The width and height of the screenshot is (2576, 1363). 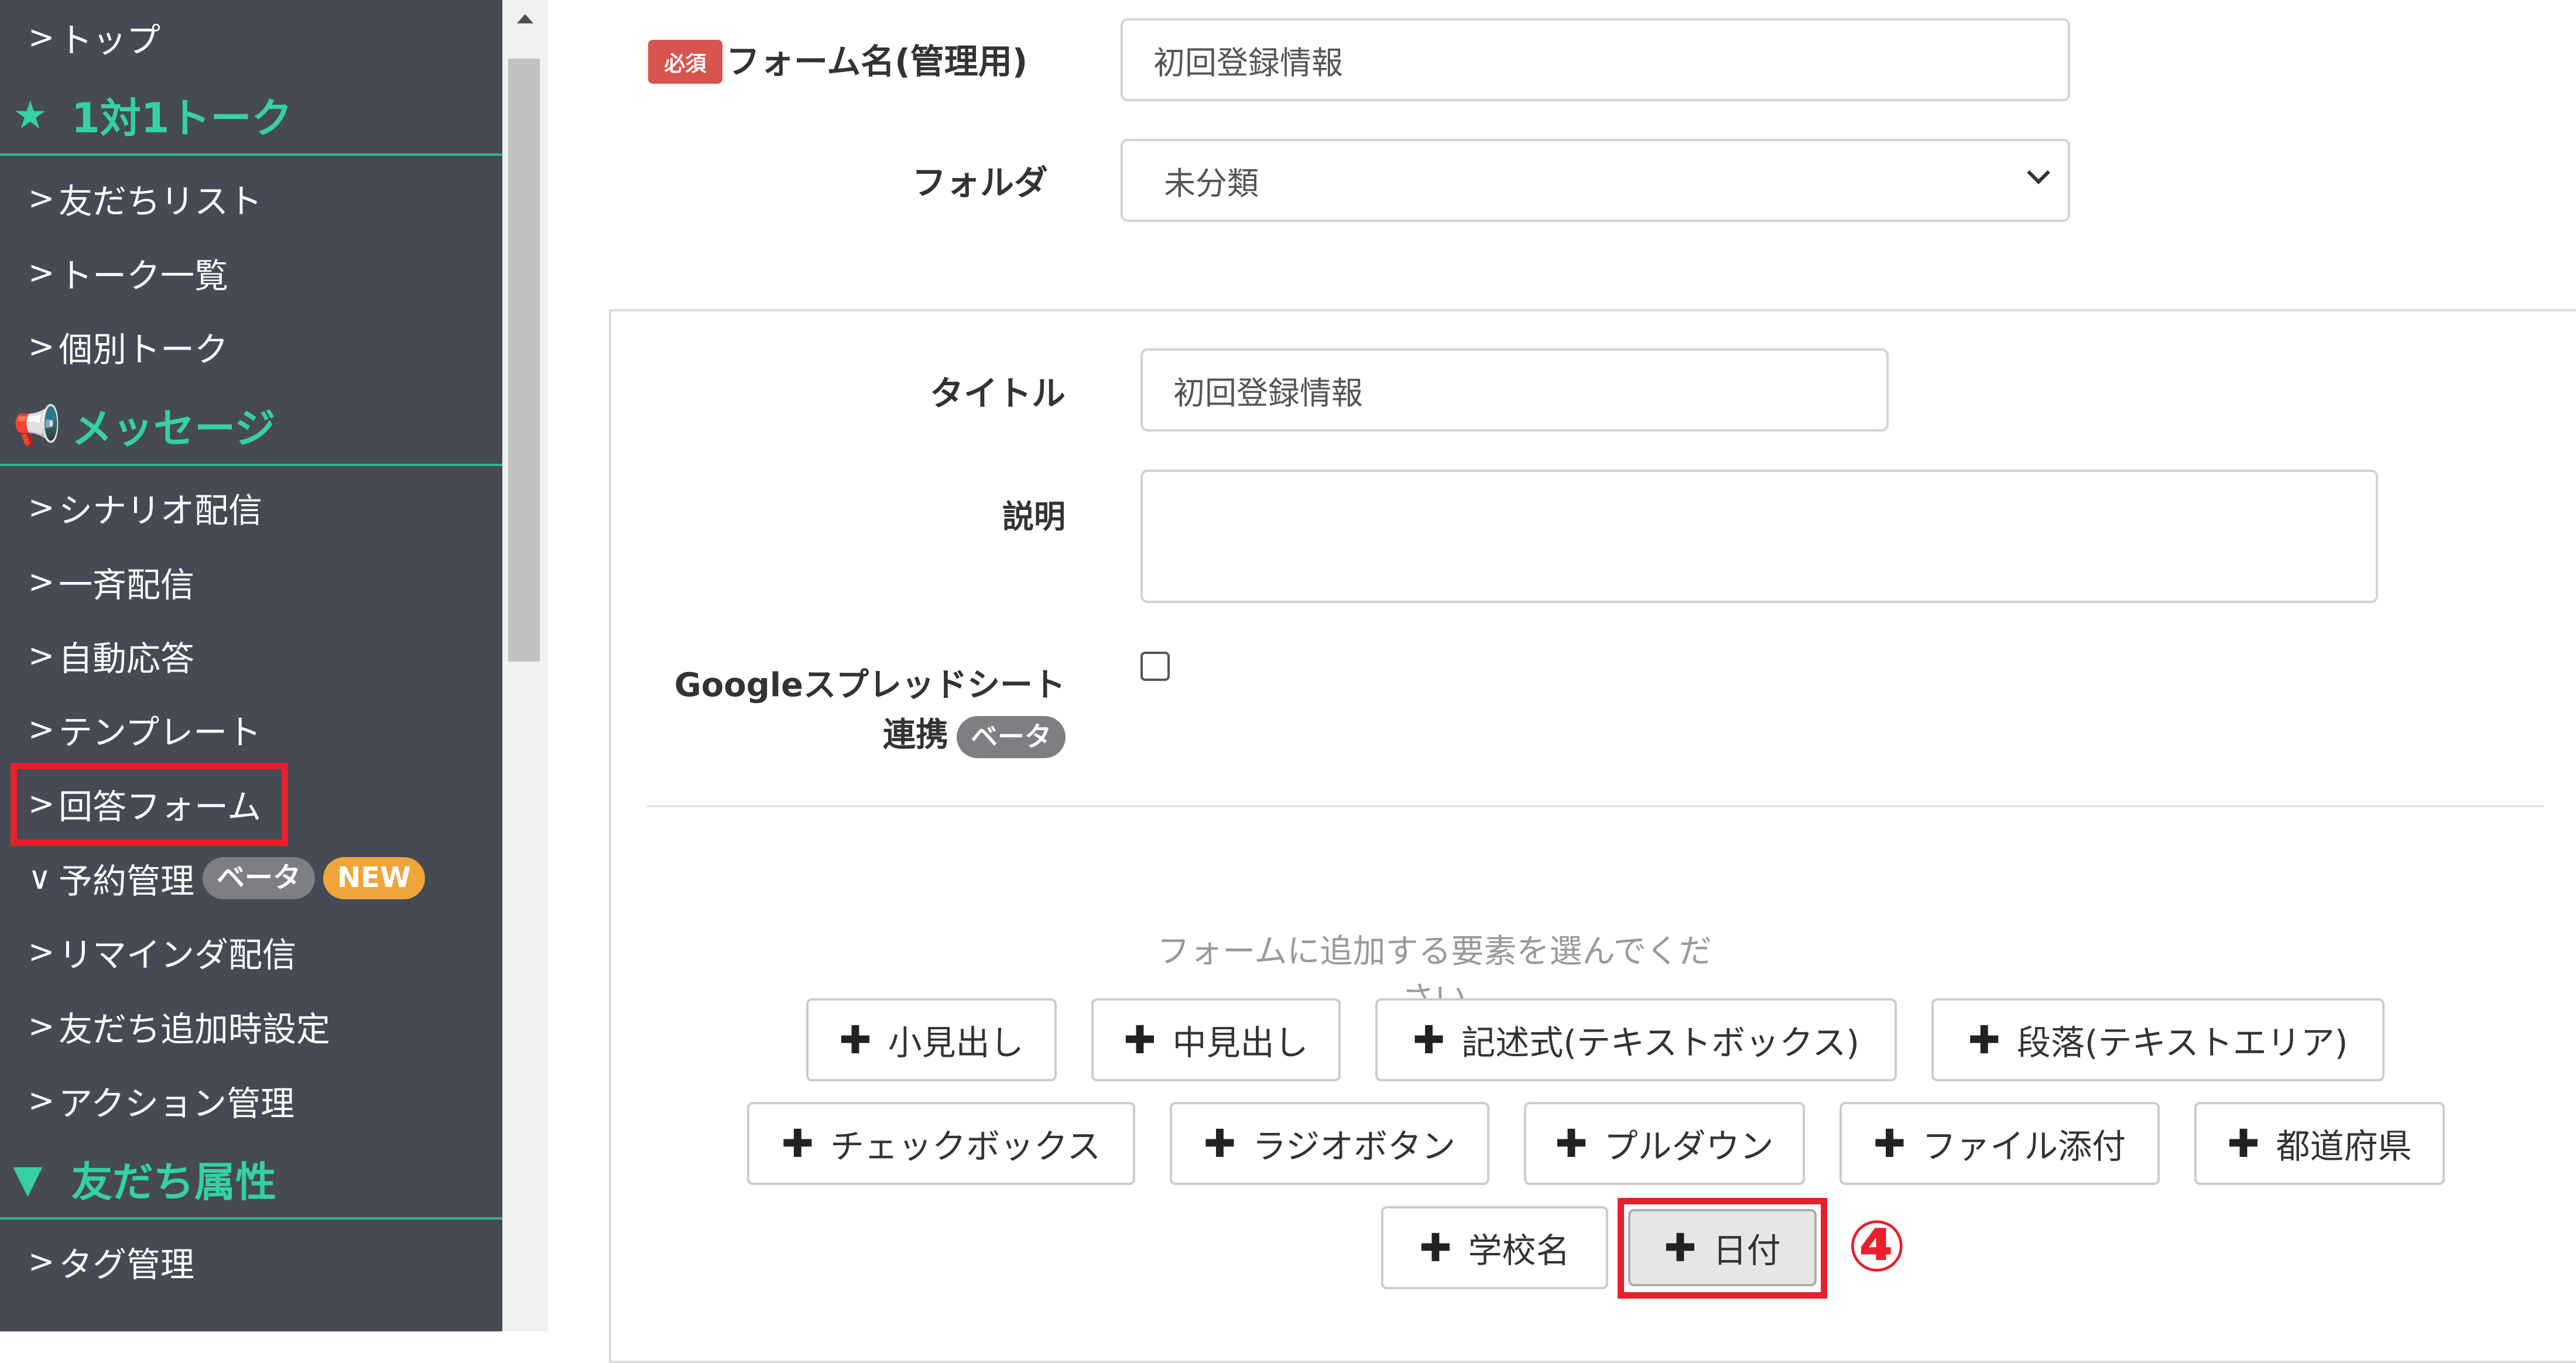 What do you see at coordinates (843, 733) in the screenshot?
I see `google-sheets-label-line2: 連携 ベータ` at bounding box center [843, 733].